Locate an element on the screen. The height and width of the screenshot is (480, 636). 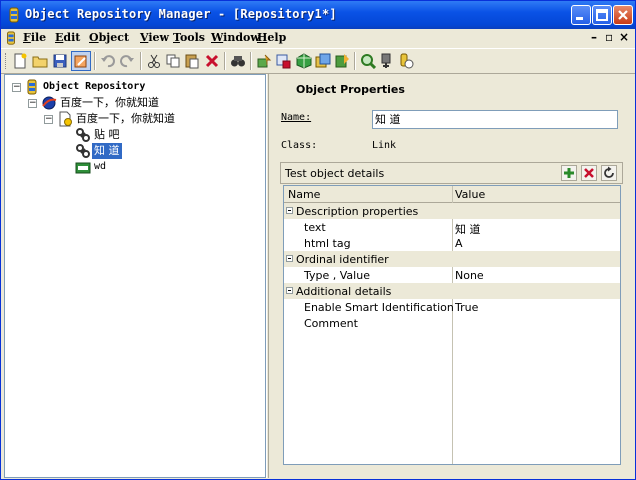
property-name: Enable Smart Identification is located at coordinates (379, 307).